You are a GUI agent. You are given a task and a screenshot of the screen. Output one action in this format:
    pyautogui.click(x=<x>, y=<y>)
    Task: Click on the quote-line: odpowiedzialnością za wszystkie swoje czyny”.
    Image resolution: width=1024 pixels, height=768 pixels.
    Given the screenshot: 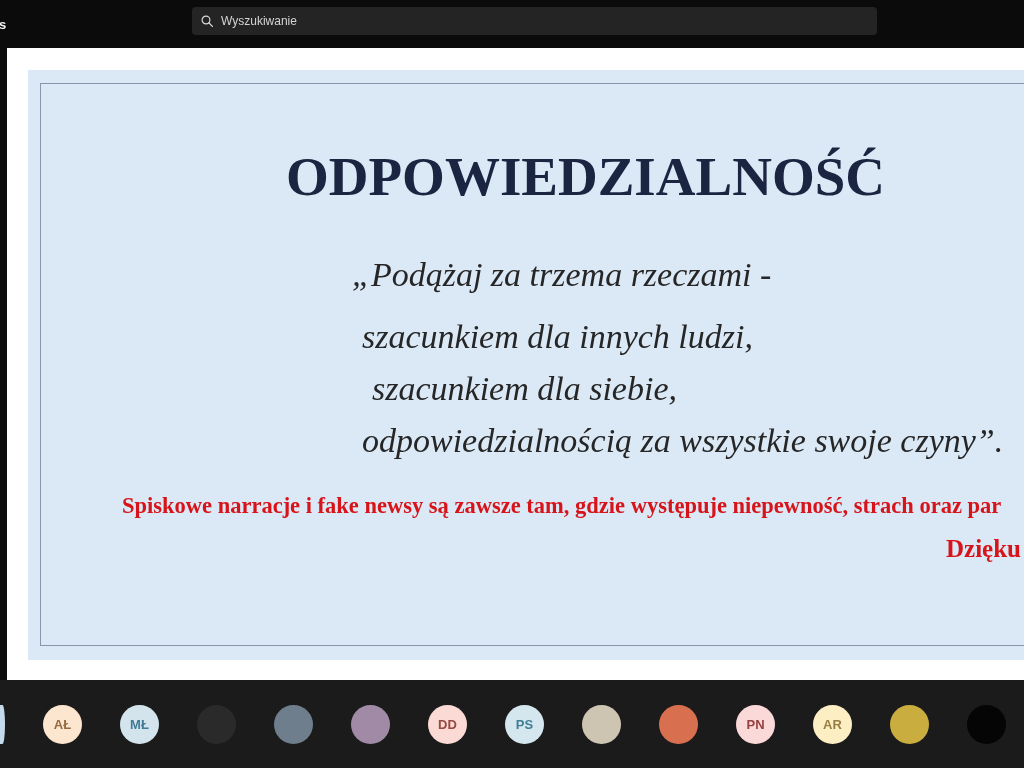 What is the action you would take?
    pyautogui.click(x=683, y=441)
    